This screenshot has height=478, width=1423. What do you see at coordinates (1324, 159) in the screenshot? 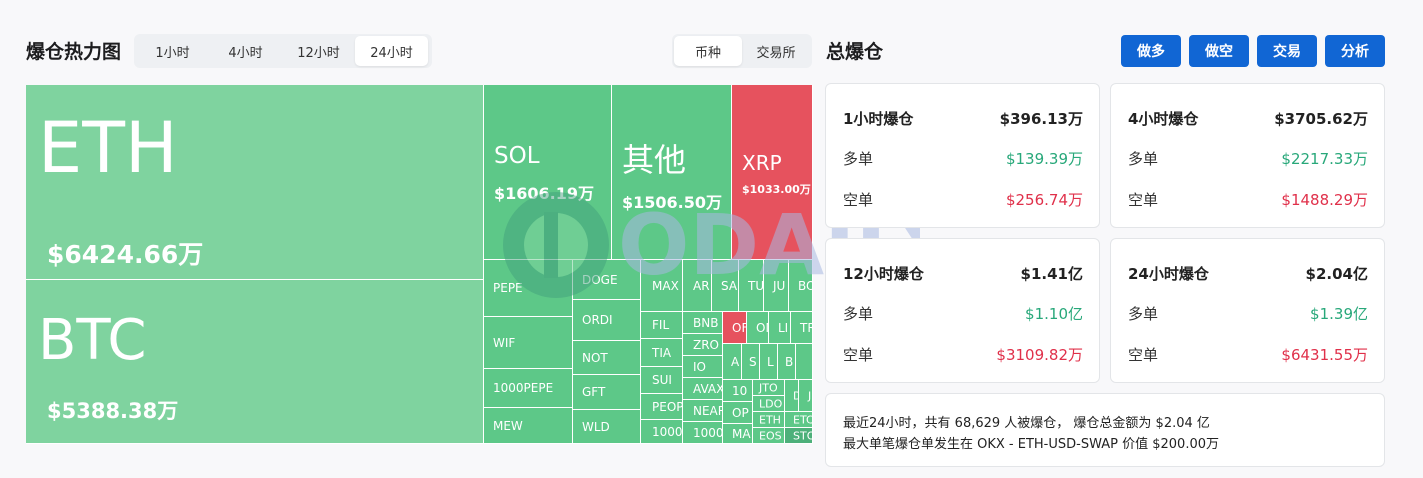
I see `long-value: $2217.33万` at bounding box center [1324, 159].